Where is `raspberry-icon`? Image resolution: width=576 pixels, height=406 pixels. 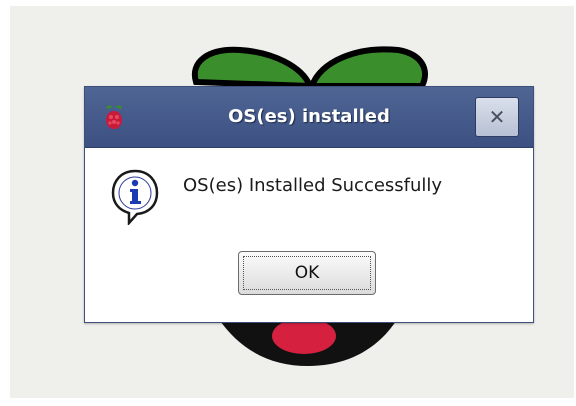 raspberry-icon is located at coordinates (114, 117).